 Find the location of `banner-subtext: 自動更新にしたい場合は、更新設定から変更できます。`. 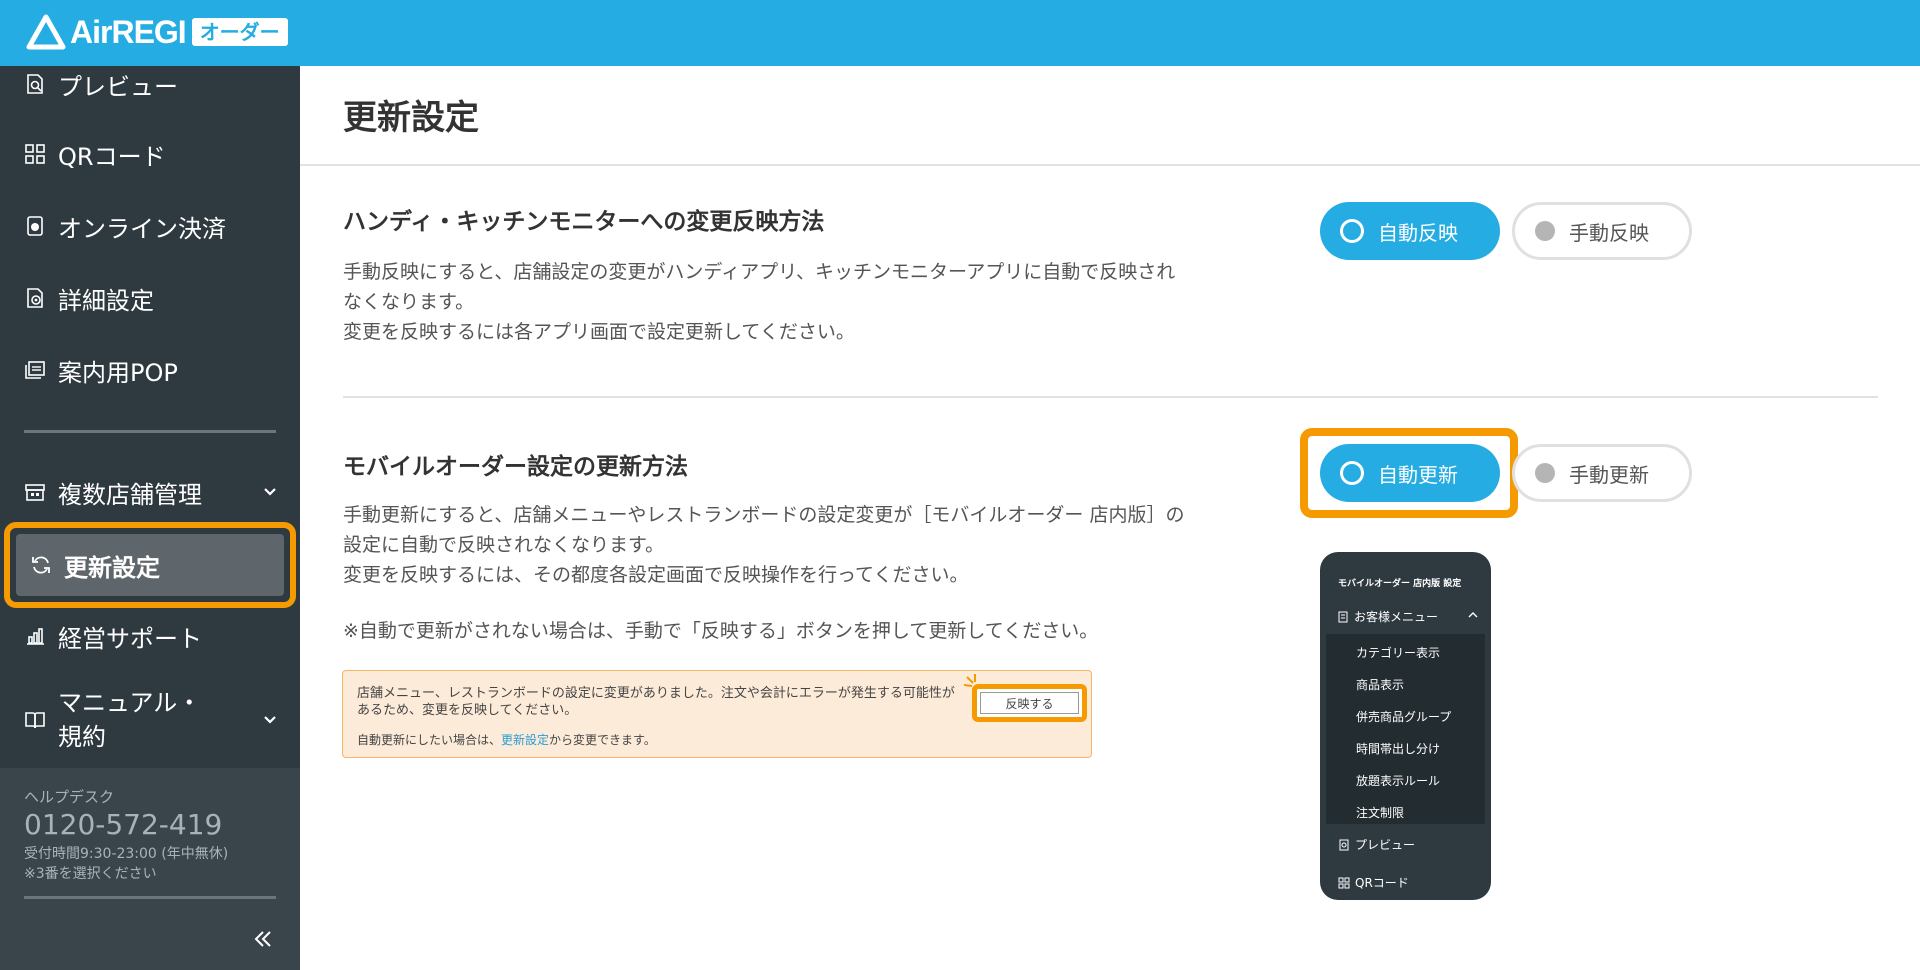

banner-subtext: 自動更新にしたい場合は、更新設定から変更できます。 is located at coordinates (506, 739).